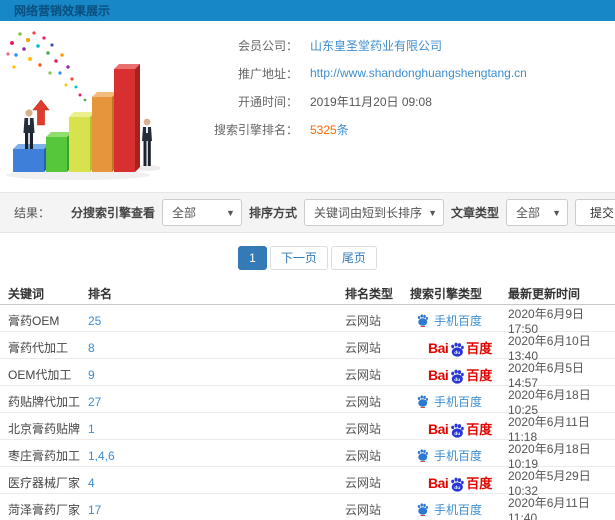 This screenshot has height=520, width=615. What do you see at coordinates (46, 66) in the screenshot?
I see `confetti-dots` at bounding box center [46, 66].